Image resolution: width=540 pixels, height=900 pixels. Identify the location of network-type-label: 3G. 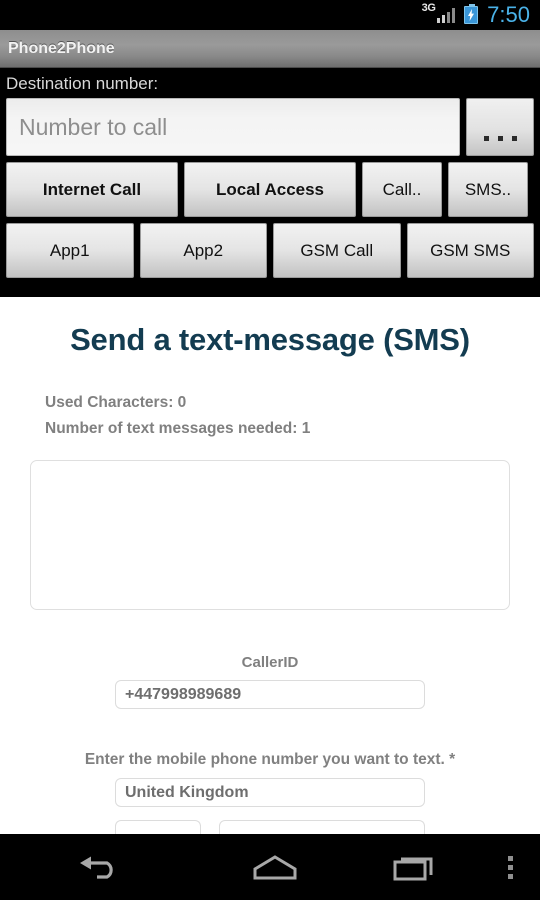
(428, 8).